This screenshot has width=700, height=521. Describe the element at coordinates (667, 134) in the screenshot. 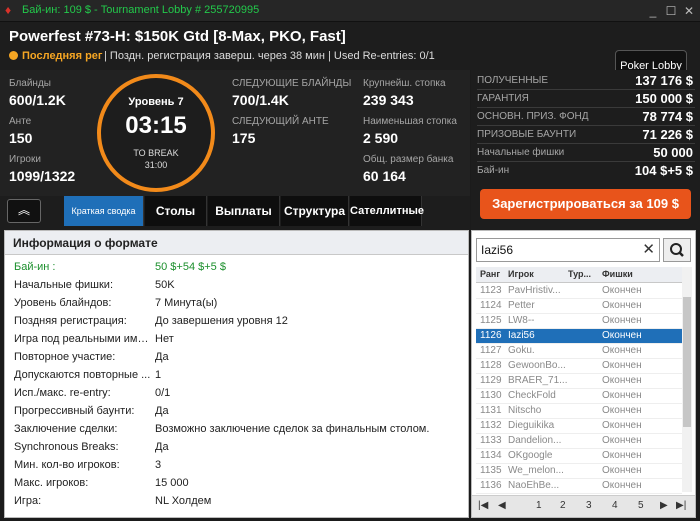

I see `prize-value: 71 226 $` at that location.